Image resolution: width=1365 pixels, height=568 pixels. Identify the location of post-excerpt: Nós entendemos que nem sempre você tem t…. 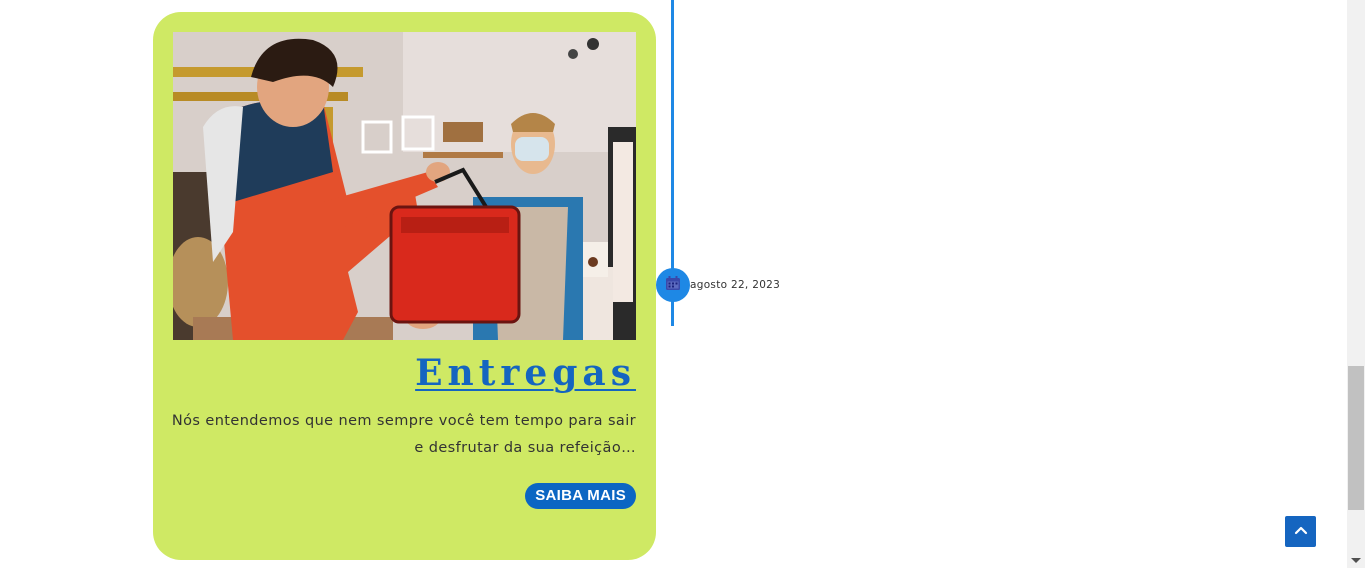
(403, 434).